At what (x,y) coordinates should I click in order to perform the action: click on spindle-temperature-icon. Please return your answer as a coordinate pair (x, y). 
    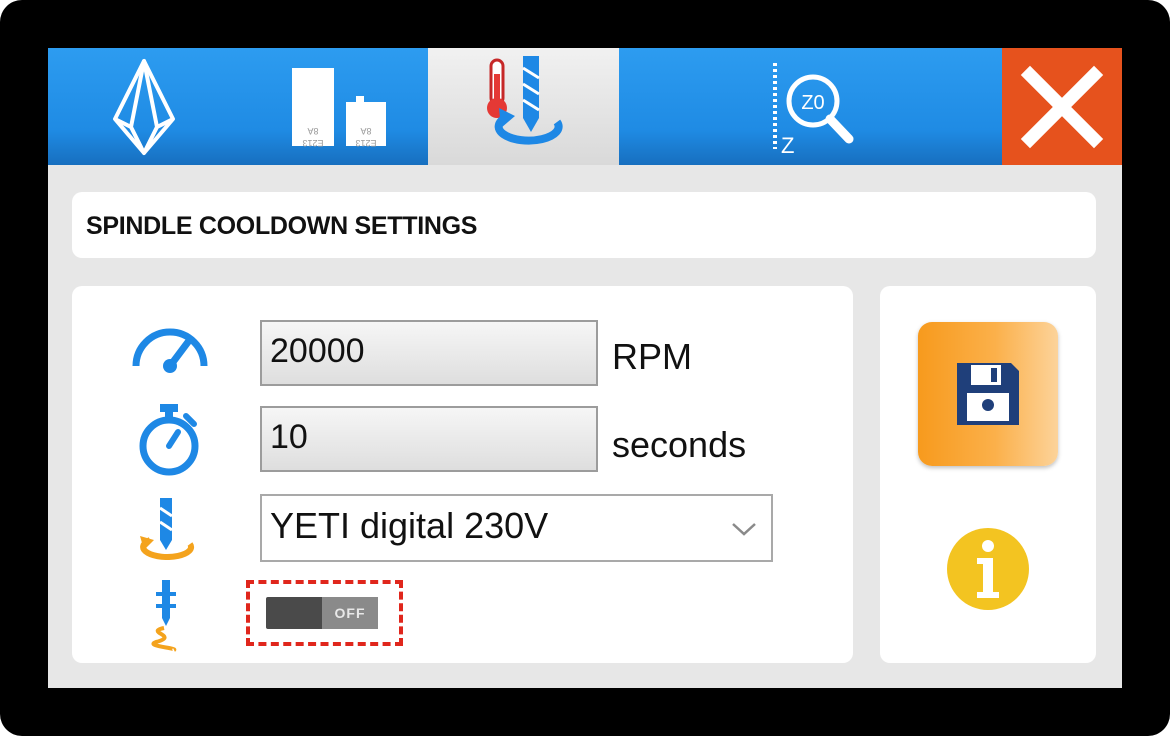
    Looking at the image, I should click on (524, 100).